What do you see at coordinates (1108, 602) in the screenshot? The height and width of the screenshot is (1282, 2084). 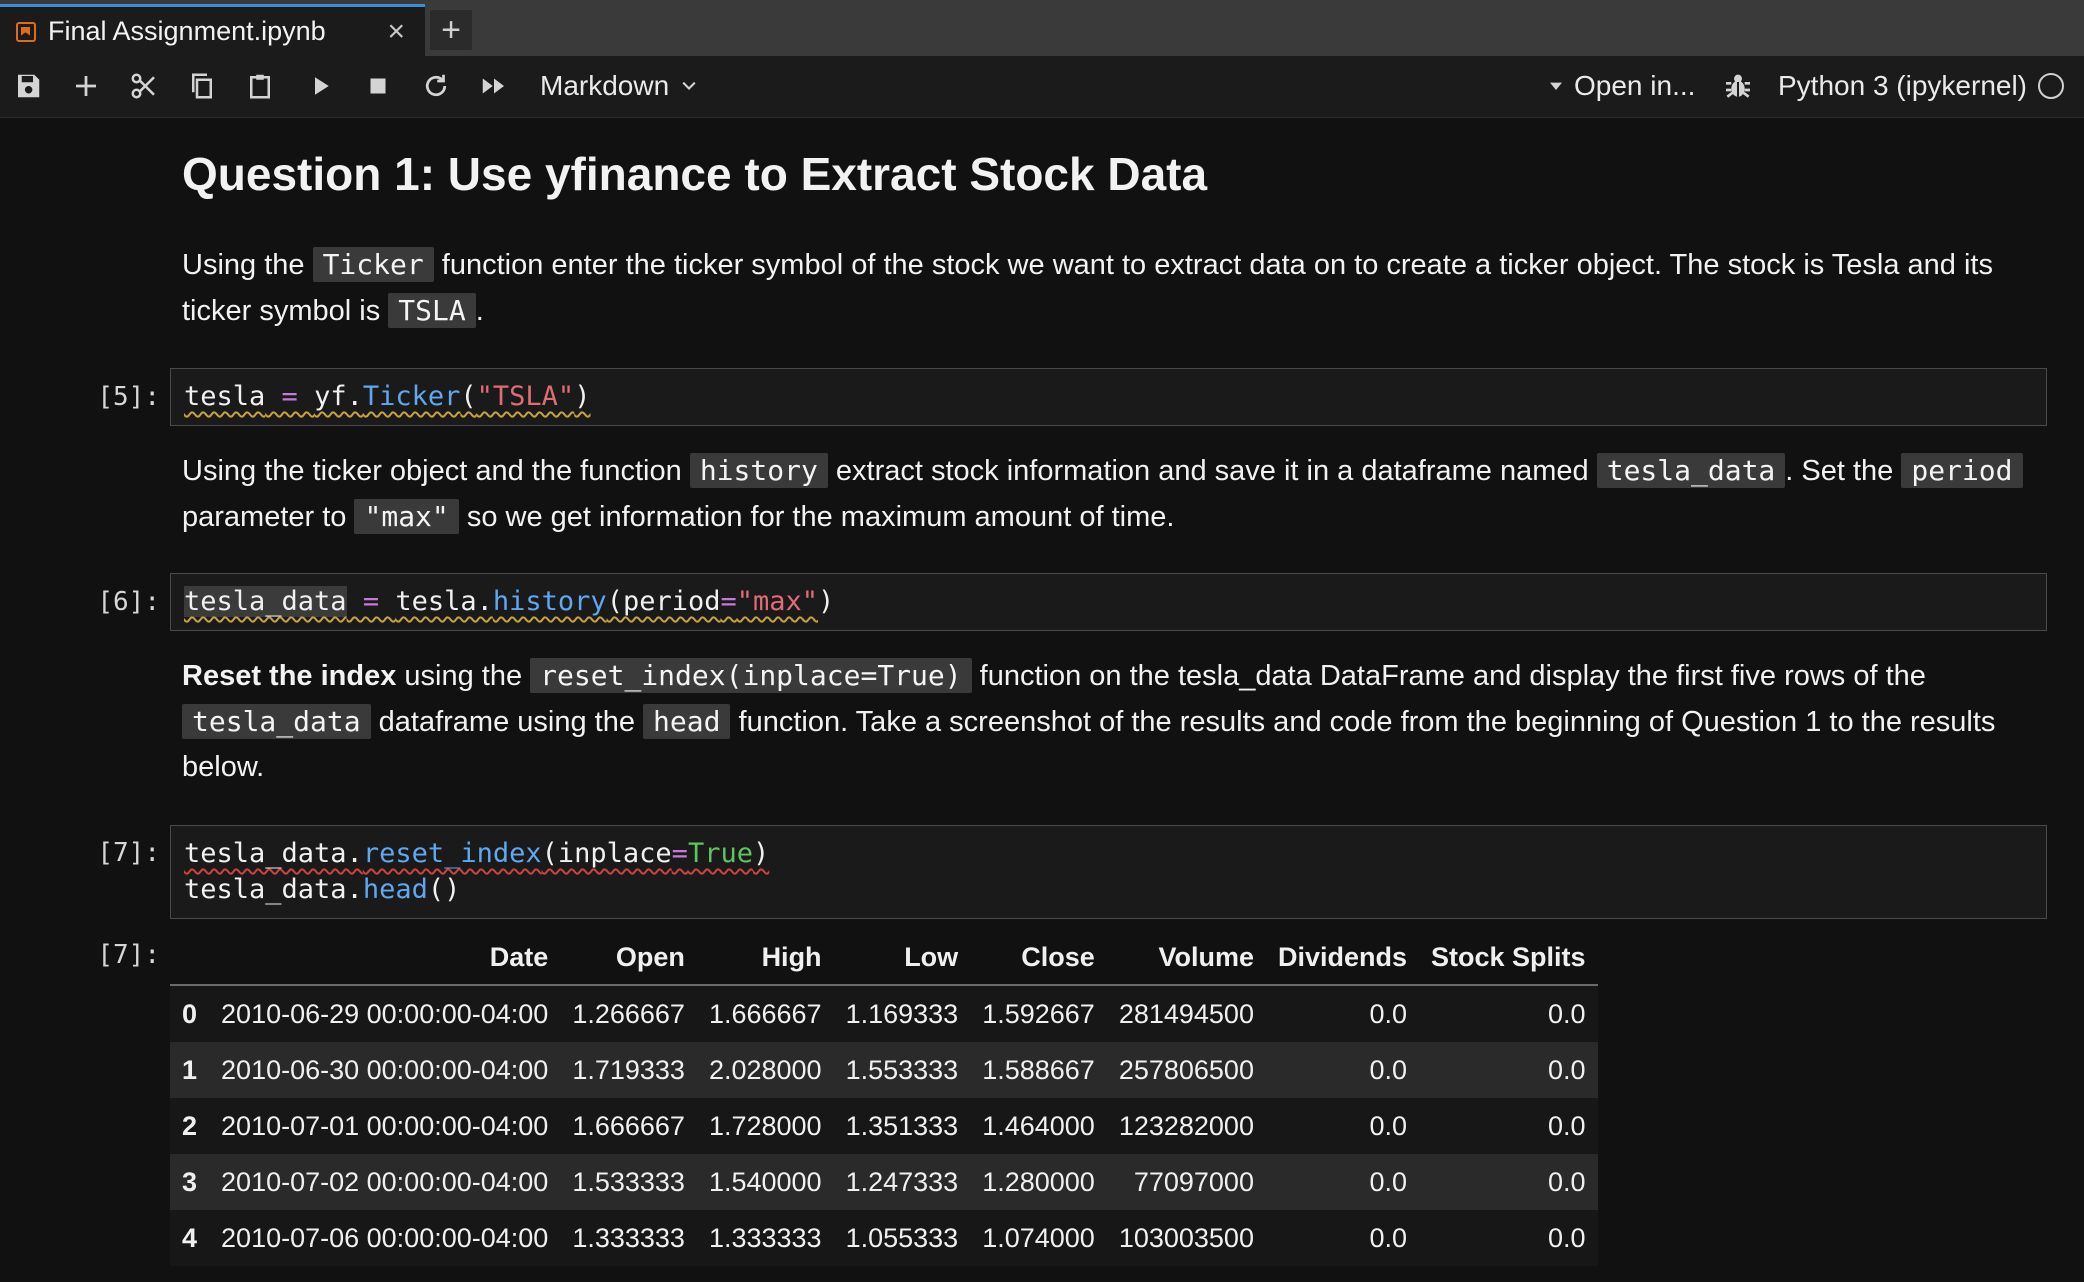 I see `code-cell-6: tesla_data = tesla.history(period="max")` at bounding box center [1108, 602].